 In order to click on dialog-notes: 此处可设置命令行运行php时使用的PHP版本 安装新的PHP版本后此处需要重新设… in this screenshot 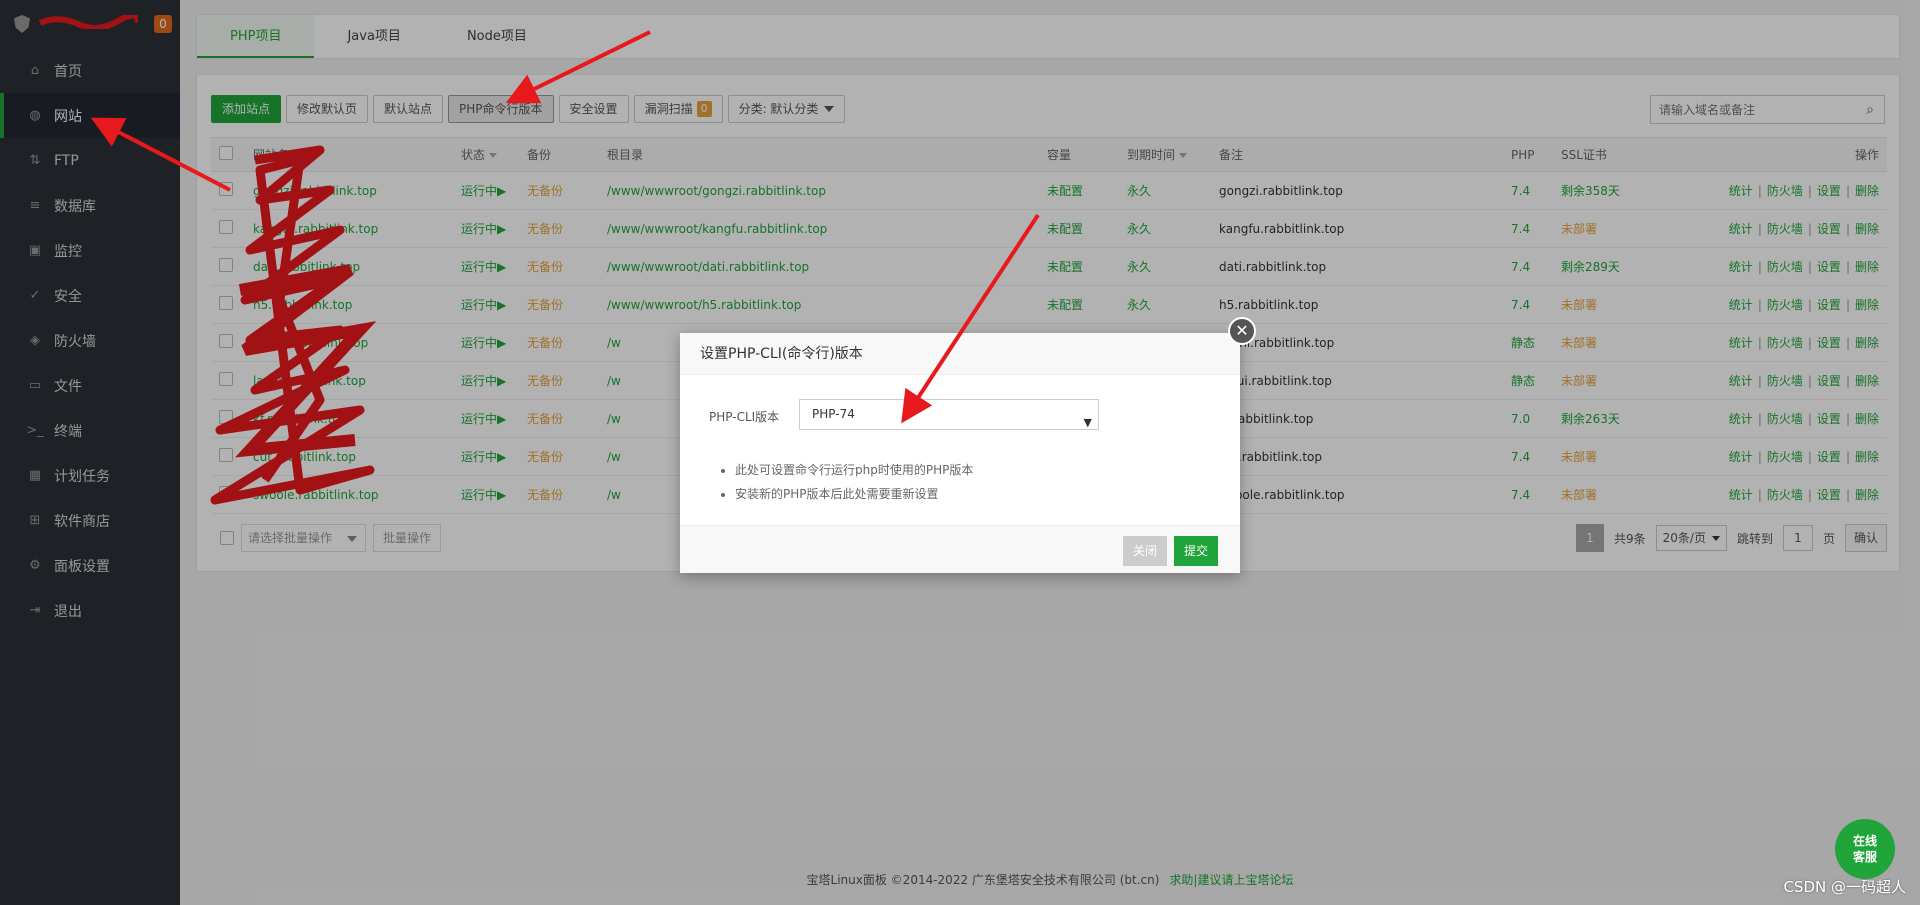, I will do `click(854, 482)`.